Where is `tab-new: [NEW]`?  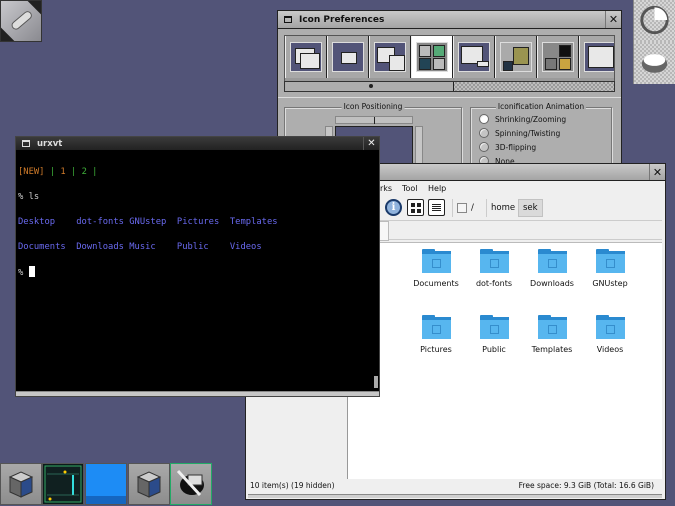 tab-new: [NEW] is located at coordinates (31, 172).